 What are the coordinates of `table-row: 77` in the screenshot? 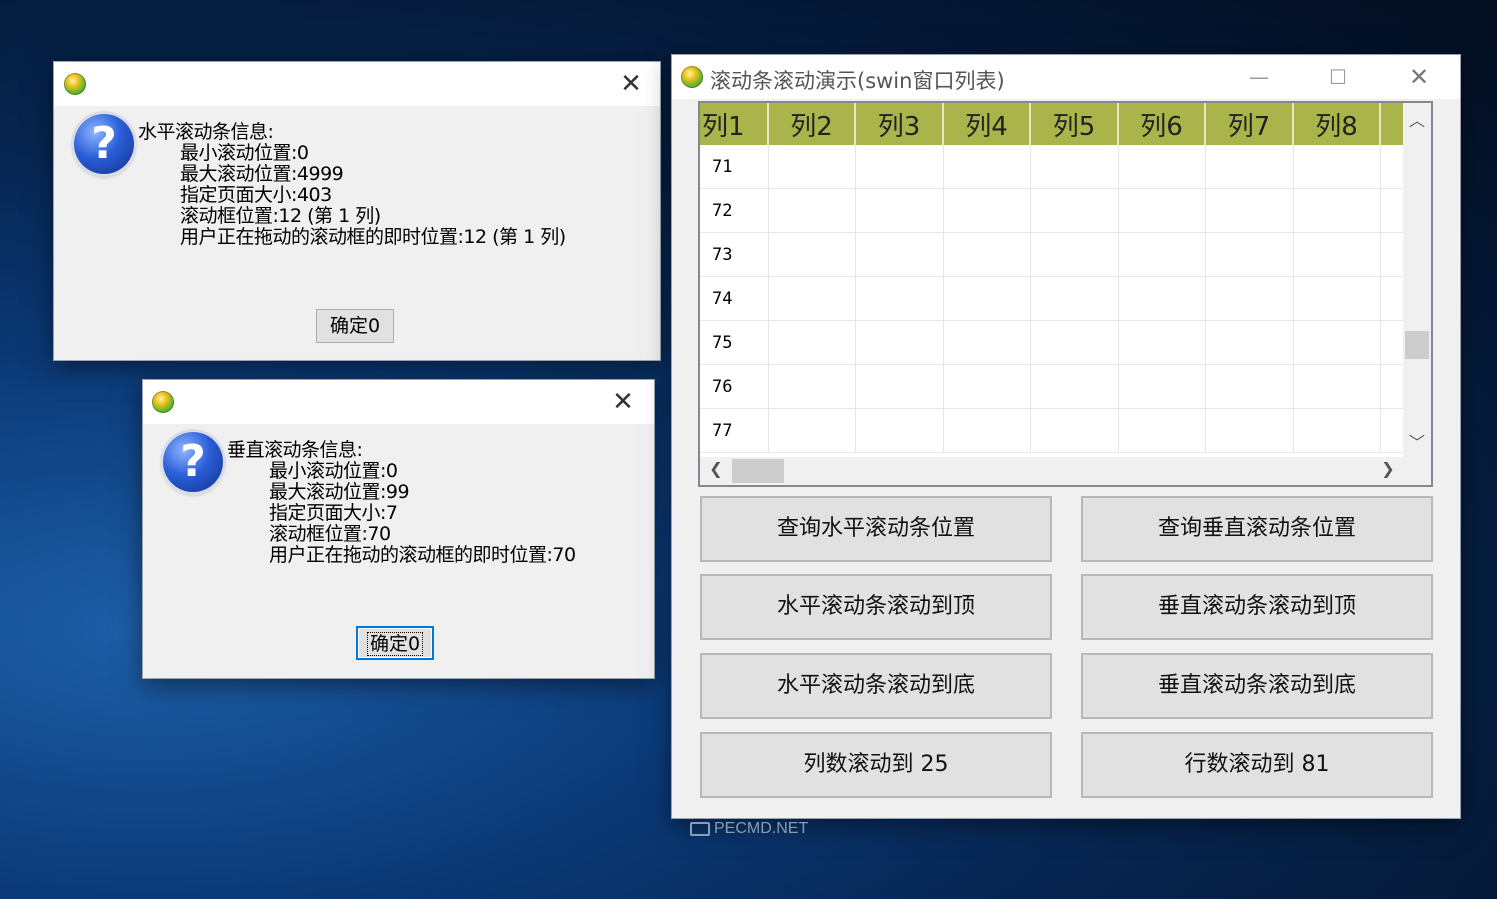 It's located at (1060, 430).